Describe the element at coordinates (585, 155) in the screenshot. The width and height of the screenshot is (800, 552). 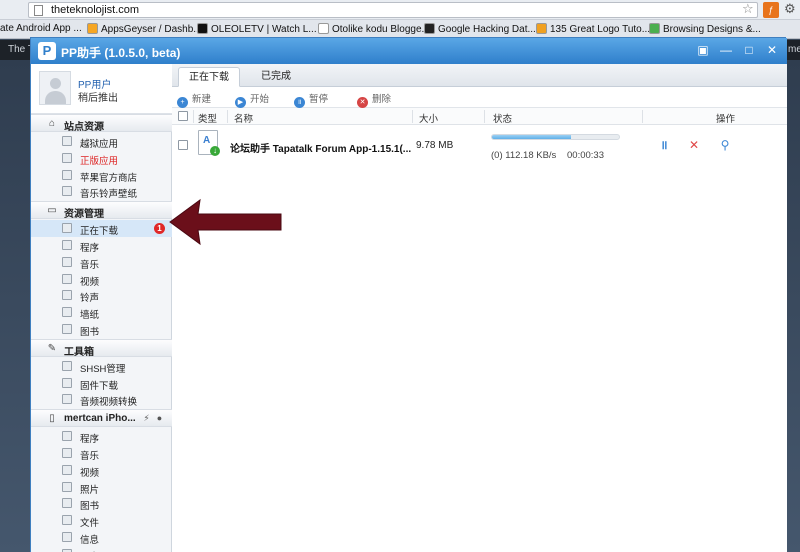
I see `download-time: 00:00:33` at that location.